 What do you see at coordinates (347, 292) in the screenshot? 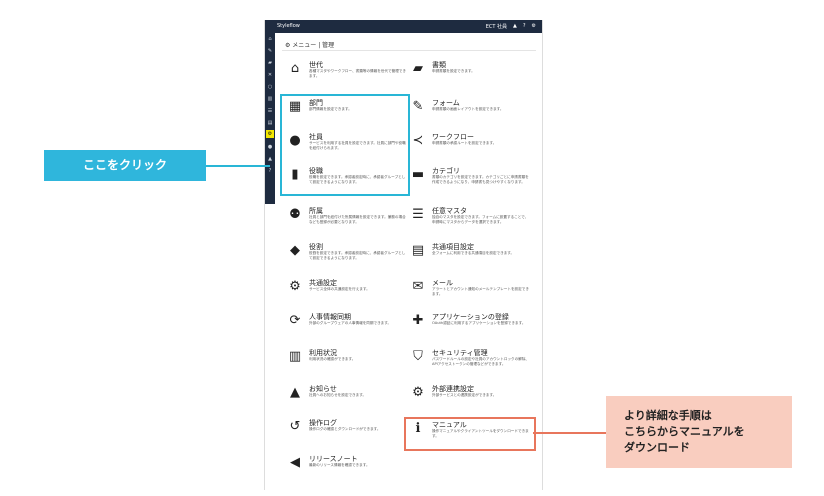
I see `menu-item-kyotsu: ⚙ 共通設定 サービス全体の共通設定を行えます。` at bounding box center [347, 292].